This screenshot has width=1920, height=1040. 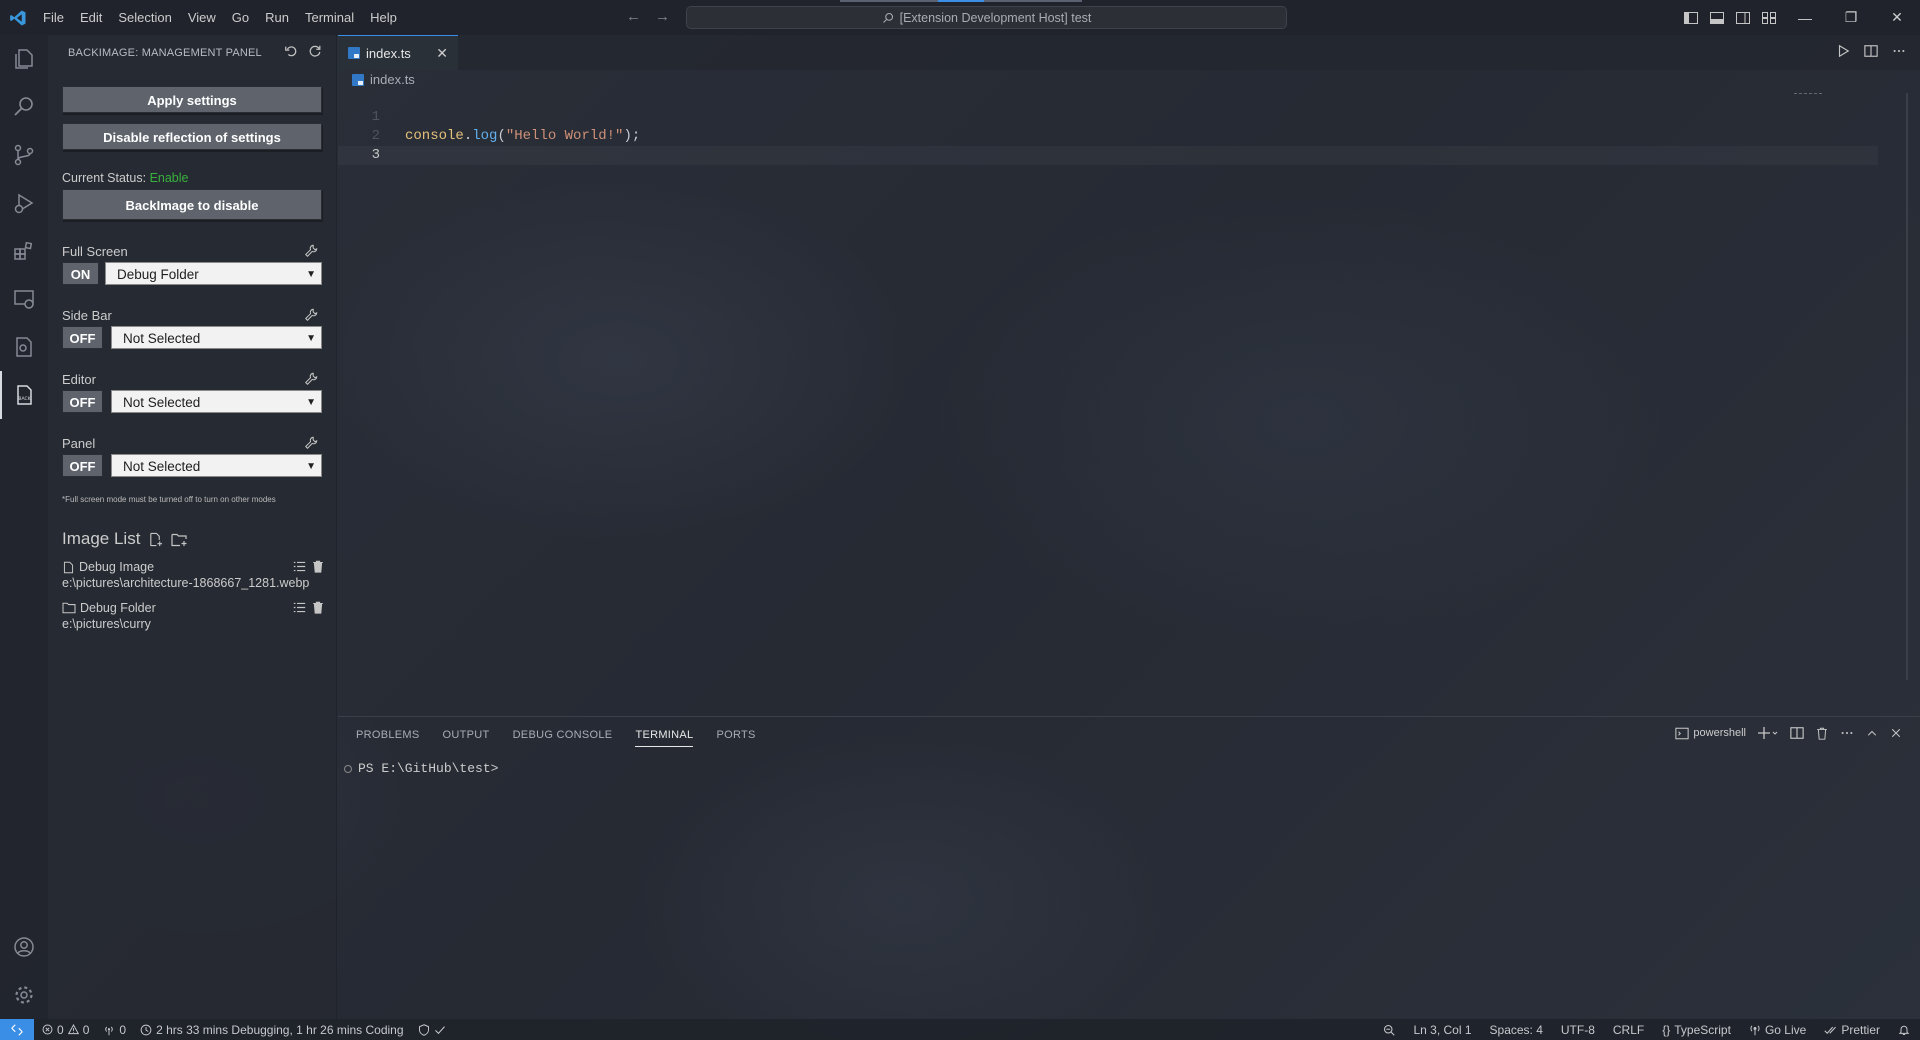 What do you see at coordinates (1871, 51) in the screenshot?
I see `split-editor-icon` at bounding box center [1871, 51].